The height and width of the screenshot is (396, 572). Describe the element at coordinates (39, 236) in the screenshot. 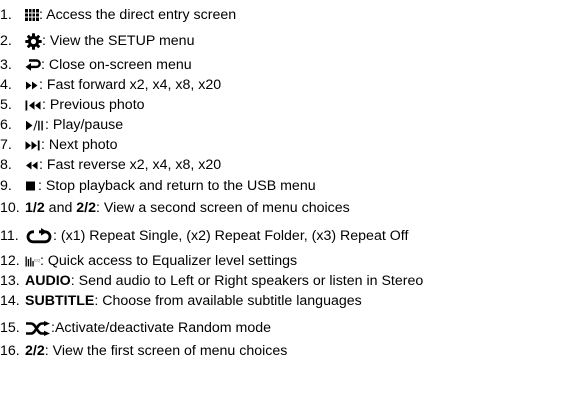

I see `repeat-icon` at that location.